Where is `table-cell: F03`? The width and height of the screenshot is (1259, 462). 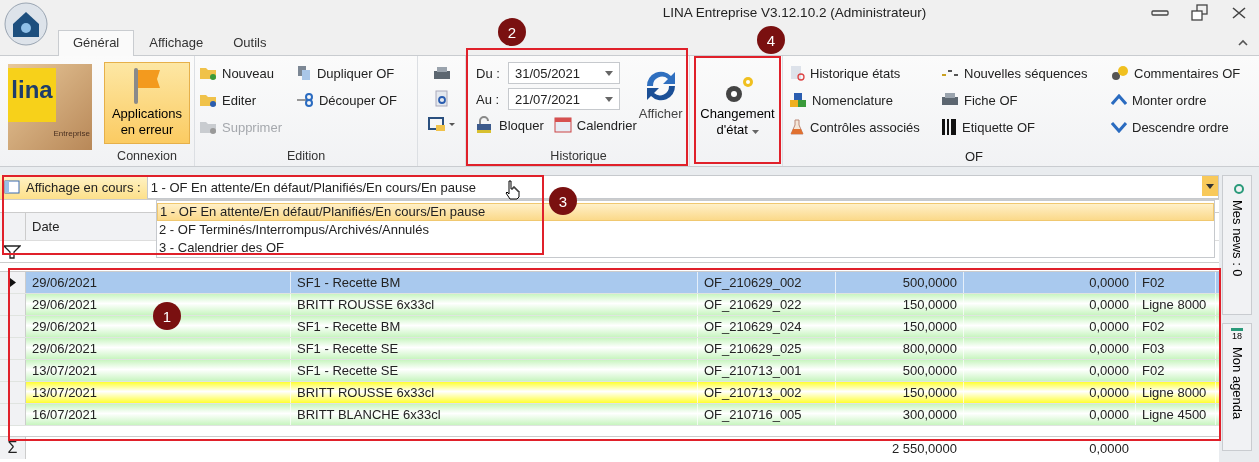
table-cell: F03 is located at coordinates (1176, 348).